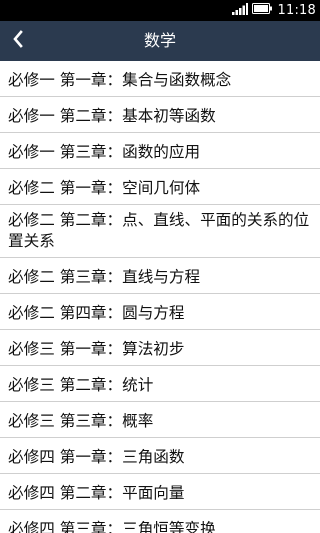 The image size is (320, 533). What do you see at coordinates (112, 115) in the screenshot?
I see `list-item-label: 必修一 第二章：基本初等函数` at bounding box center [112, 115].